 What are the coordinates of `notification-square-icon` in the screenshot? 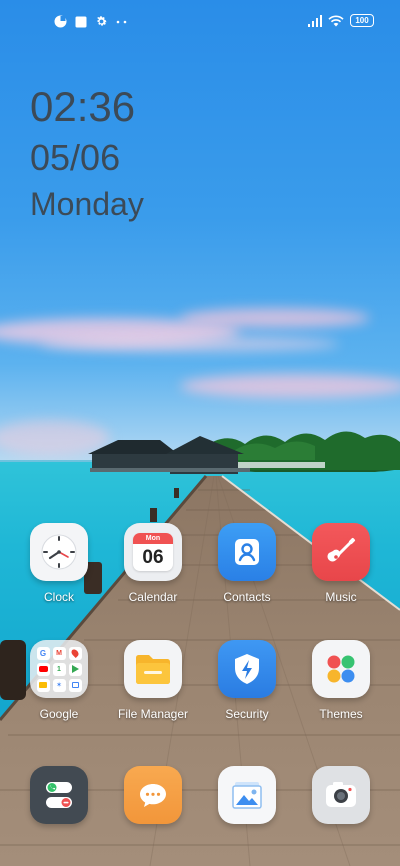 It's located at (81, 21).